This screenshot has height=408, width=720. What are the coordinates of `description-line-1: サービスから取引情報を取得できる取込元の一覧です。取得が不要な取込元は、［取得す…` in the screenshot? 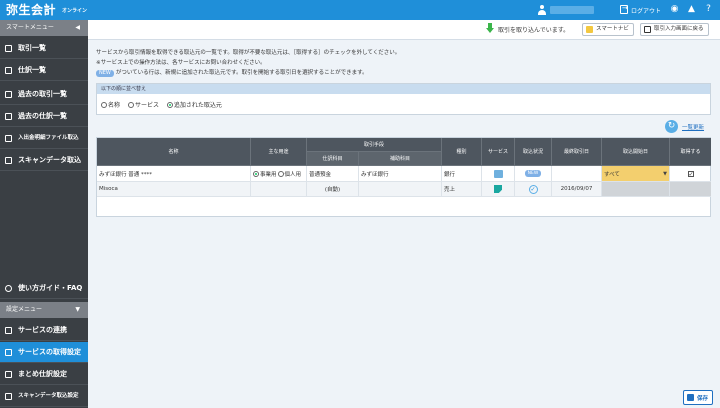 It's located at (248, 53).